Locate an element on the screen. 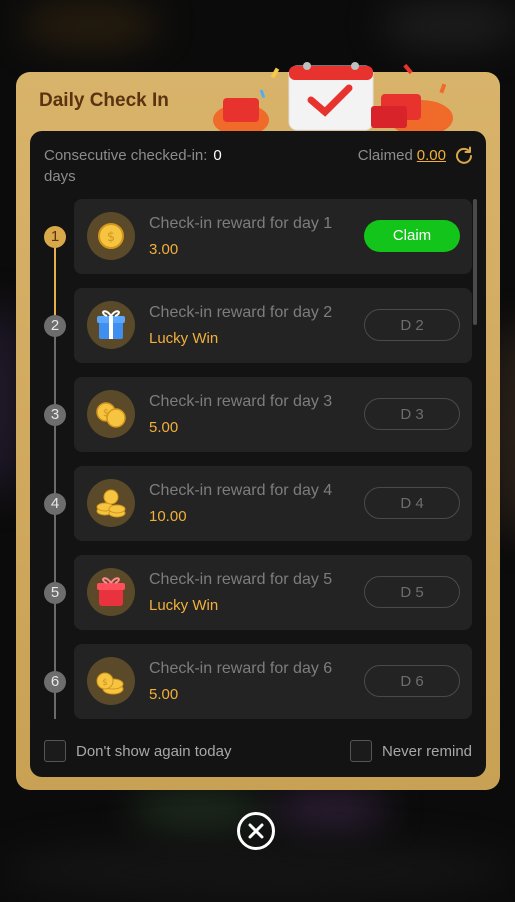 The width and height of the screenshot is (515, 902). coin-stack-icon is located at coordinates (111, 503).